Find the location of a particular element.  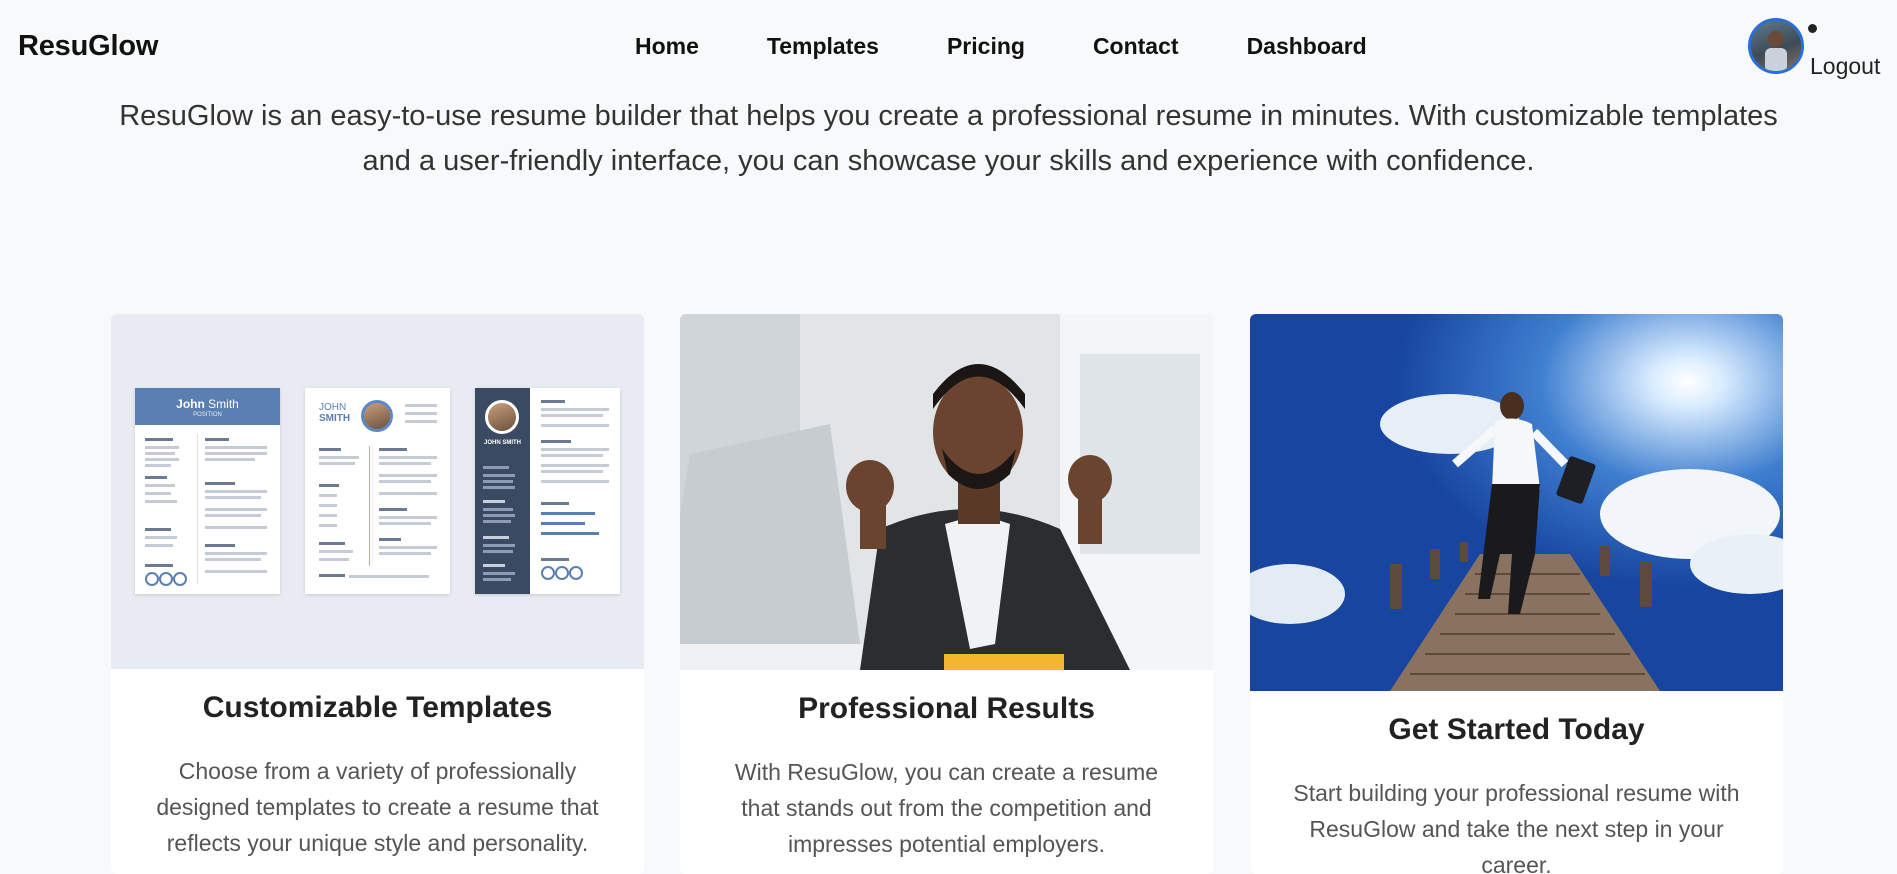

status-dot-icon is located at coordinates (1812, 28).